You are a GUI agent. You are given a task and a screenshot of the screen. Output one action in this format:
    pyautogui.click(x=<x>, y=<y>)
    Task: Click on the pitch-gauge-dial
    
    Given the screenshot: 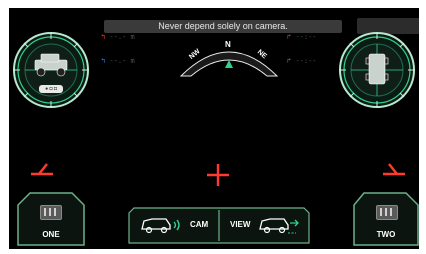 What is the action you would take?
    pyautogui.click(x=51, y=70)
    